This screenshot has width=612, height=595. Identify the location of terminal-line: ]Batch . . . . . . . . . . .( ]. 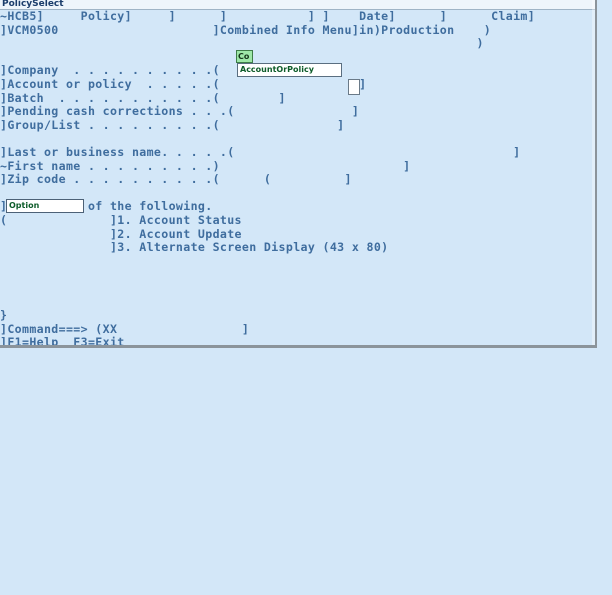
(143, 97).